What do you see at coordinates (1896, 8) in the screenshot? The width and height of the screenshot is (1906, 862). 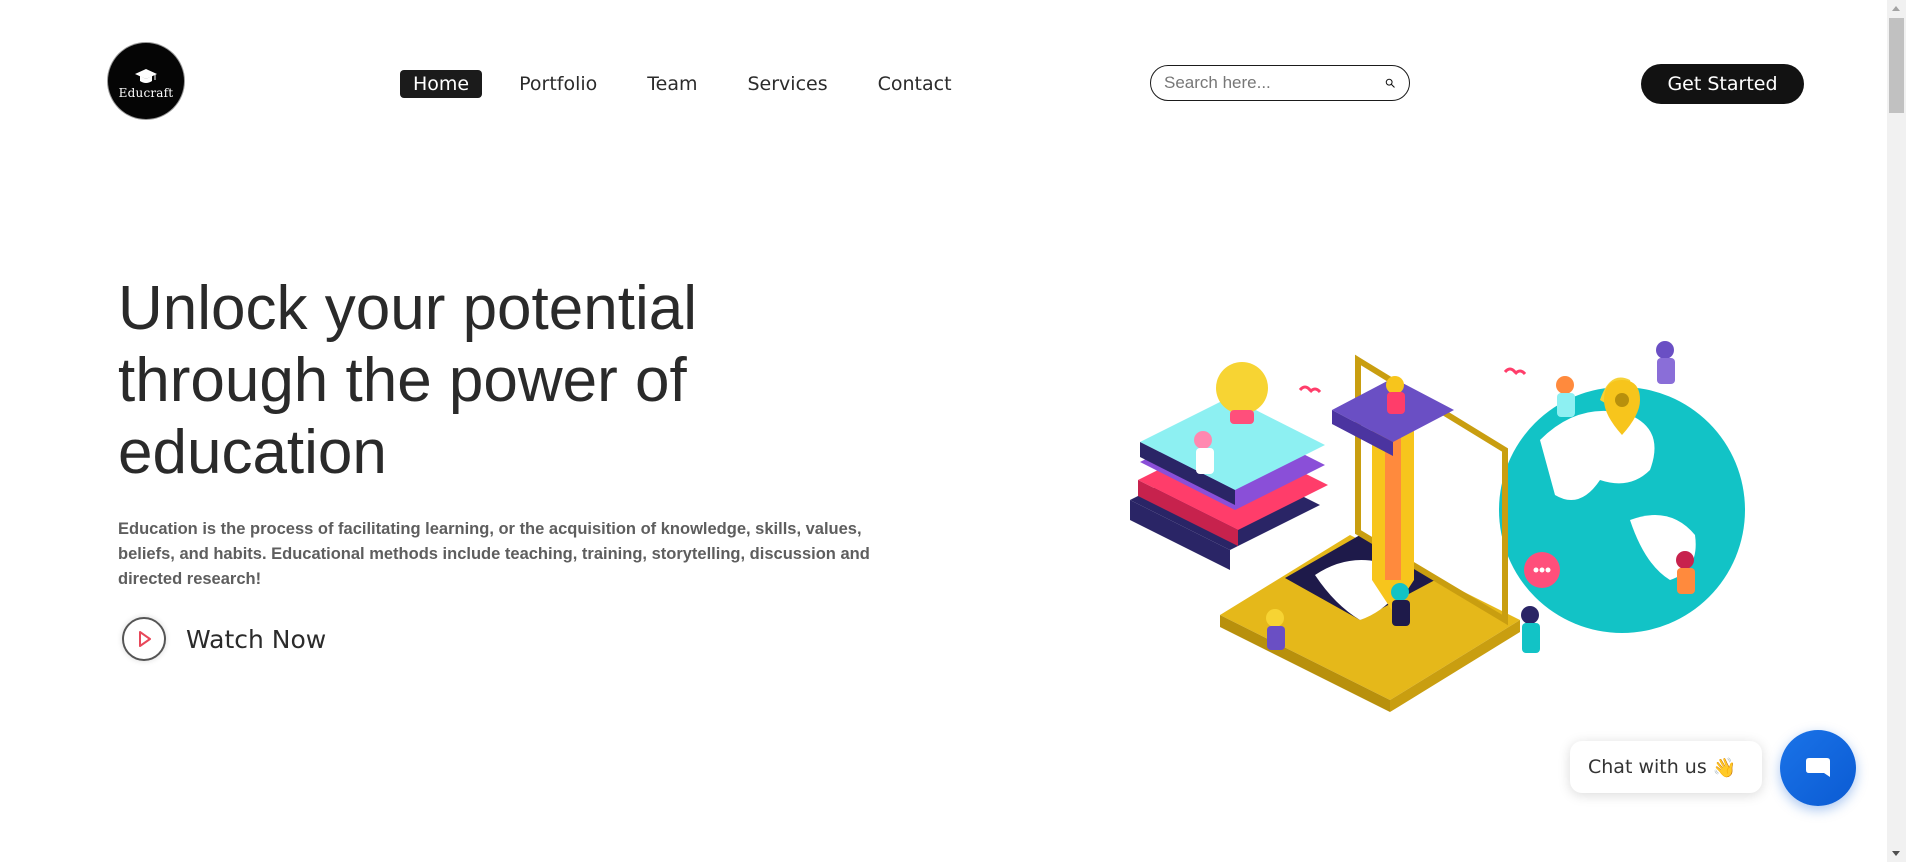 I see `scroll-up-arrow-icon` at bounding box center [1896, 8].